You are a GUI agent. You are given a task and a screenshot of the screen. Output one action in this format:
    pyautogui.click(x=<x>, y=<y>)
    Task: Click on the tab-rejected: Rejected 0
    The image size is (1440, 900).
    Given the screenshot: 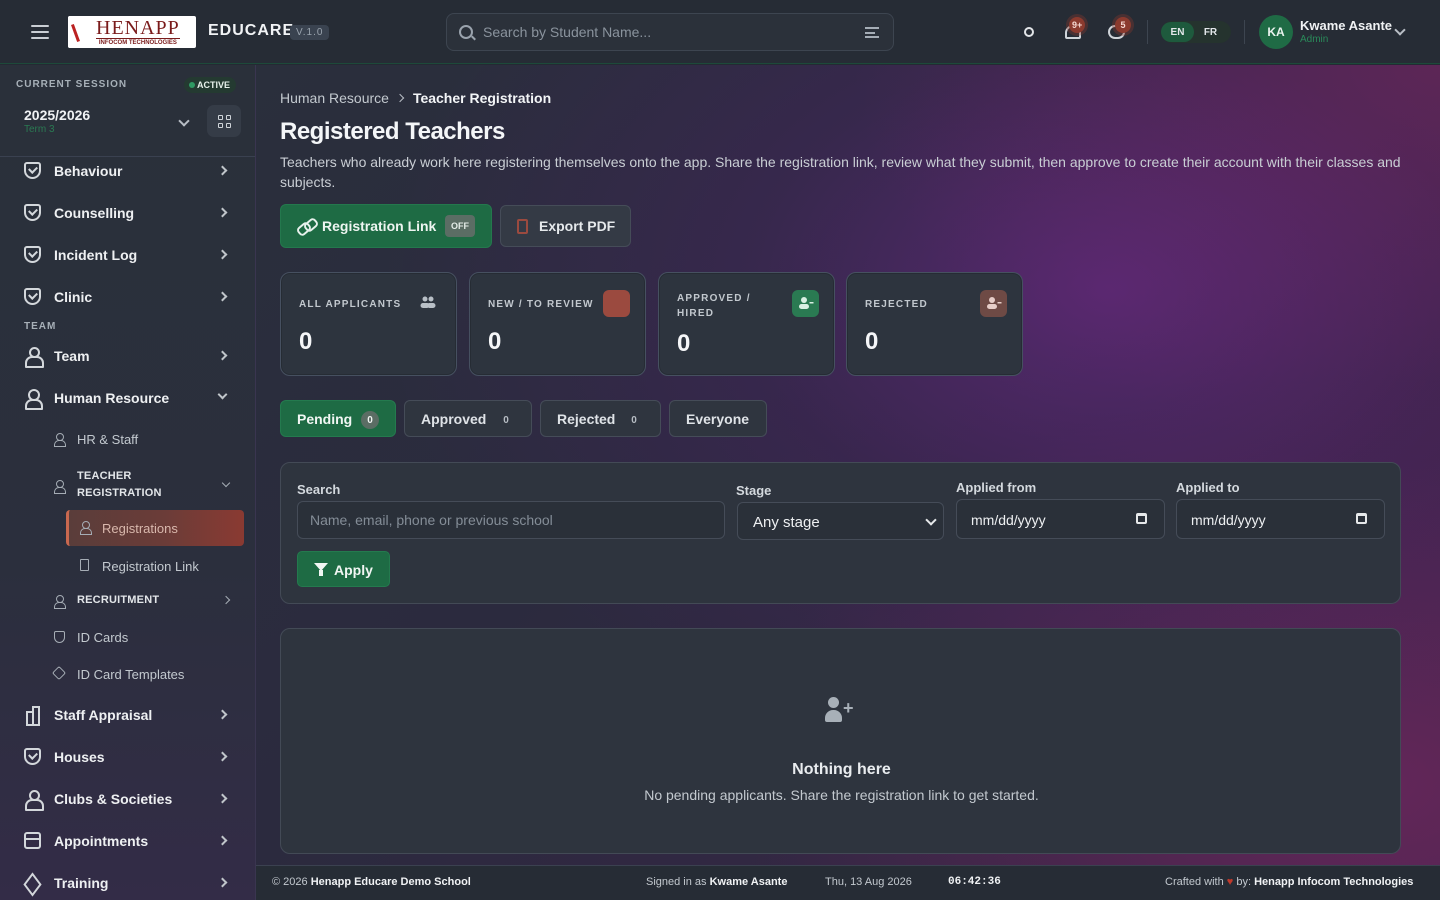 What is the action you would take?
    pyautogui.click(x=600, y=418)
    